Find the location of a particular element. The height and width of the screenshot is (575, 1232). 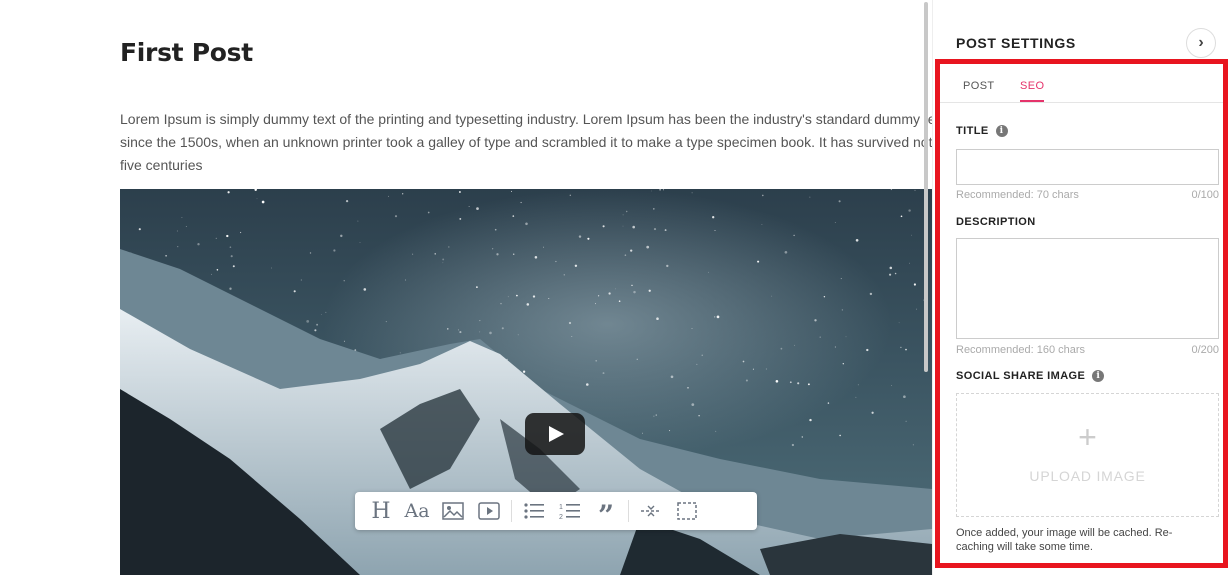

quote-icon: ” is located at coordinates (606, 514).